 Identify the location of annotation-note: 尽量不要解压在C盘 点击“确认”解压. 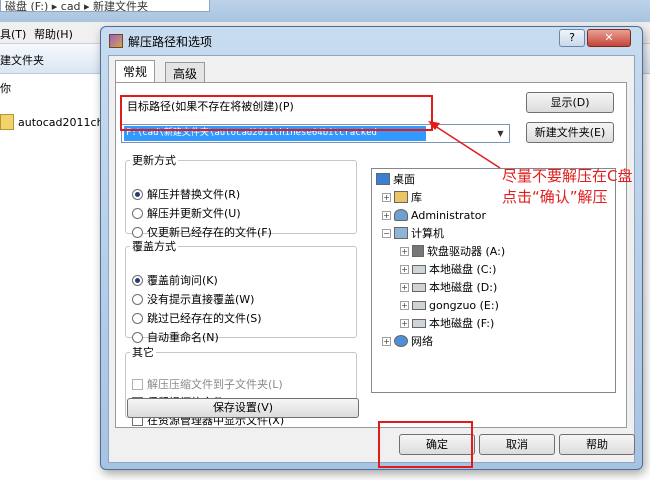
(567, 186).